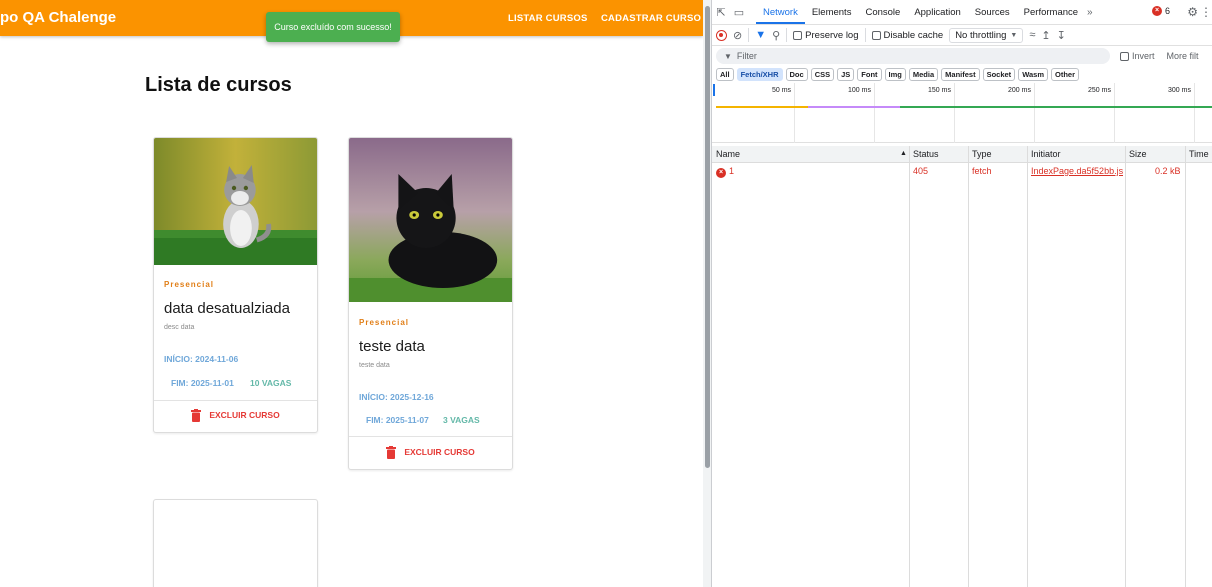  What do you see at coordinates (721, 35) in the screenshot?
I see `record-stop-icon` at bounding box center [721, 35].